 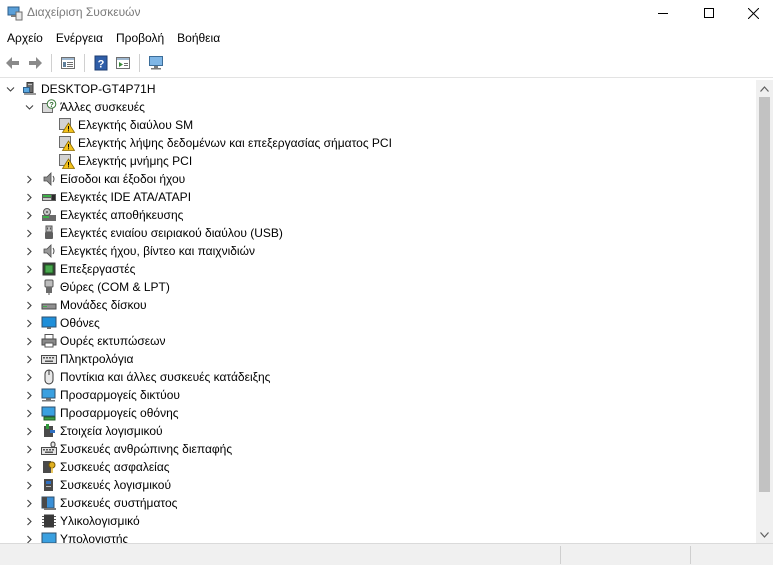 What do you see at coordinates (49, 251) in the screenshot?
I see `sound-icon` at bounding box center [49, 251].